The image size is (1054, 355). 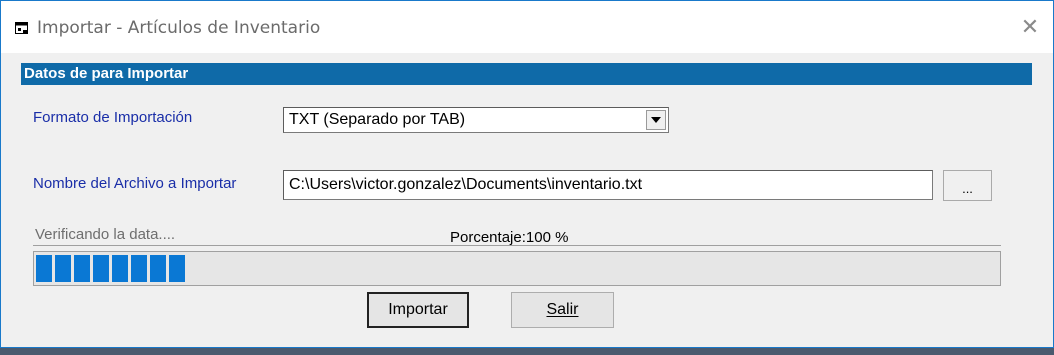 I want to click on close-icon: ✕, so click(x=1030, y=27).